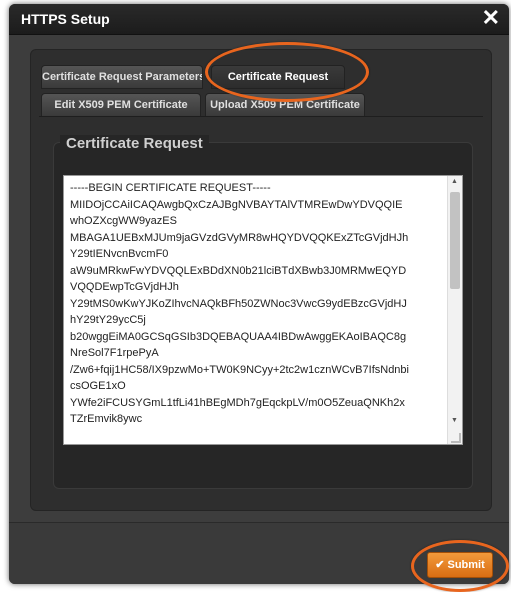  Describe the element at coordinates (259, 19) in the screenshot. I see `dialog-titlebar: HTTPS Setup ✕` at that location.